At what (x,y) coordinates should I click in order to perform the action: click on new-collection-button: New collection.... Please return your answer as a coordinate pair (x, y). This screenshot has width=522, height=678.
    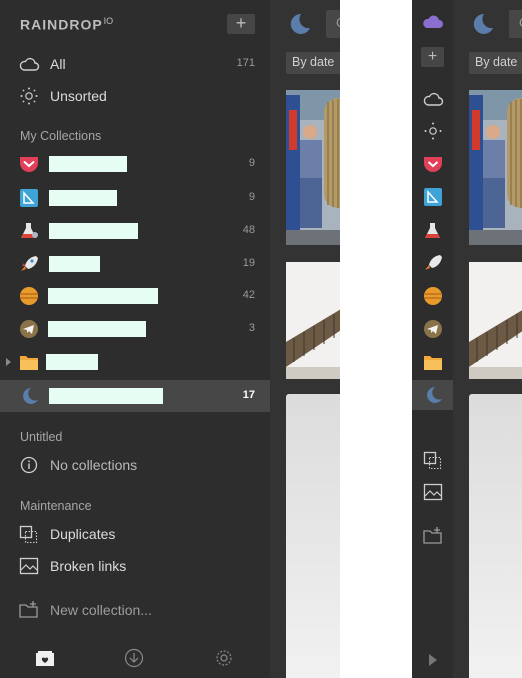
    Looking at the image, I should click on (135, 610).